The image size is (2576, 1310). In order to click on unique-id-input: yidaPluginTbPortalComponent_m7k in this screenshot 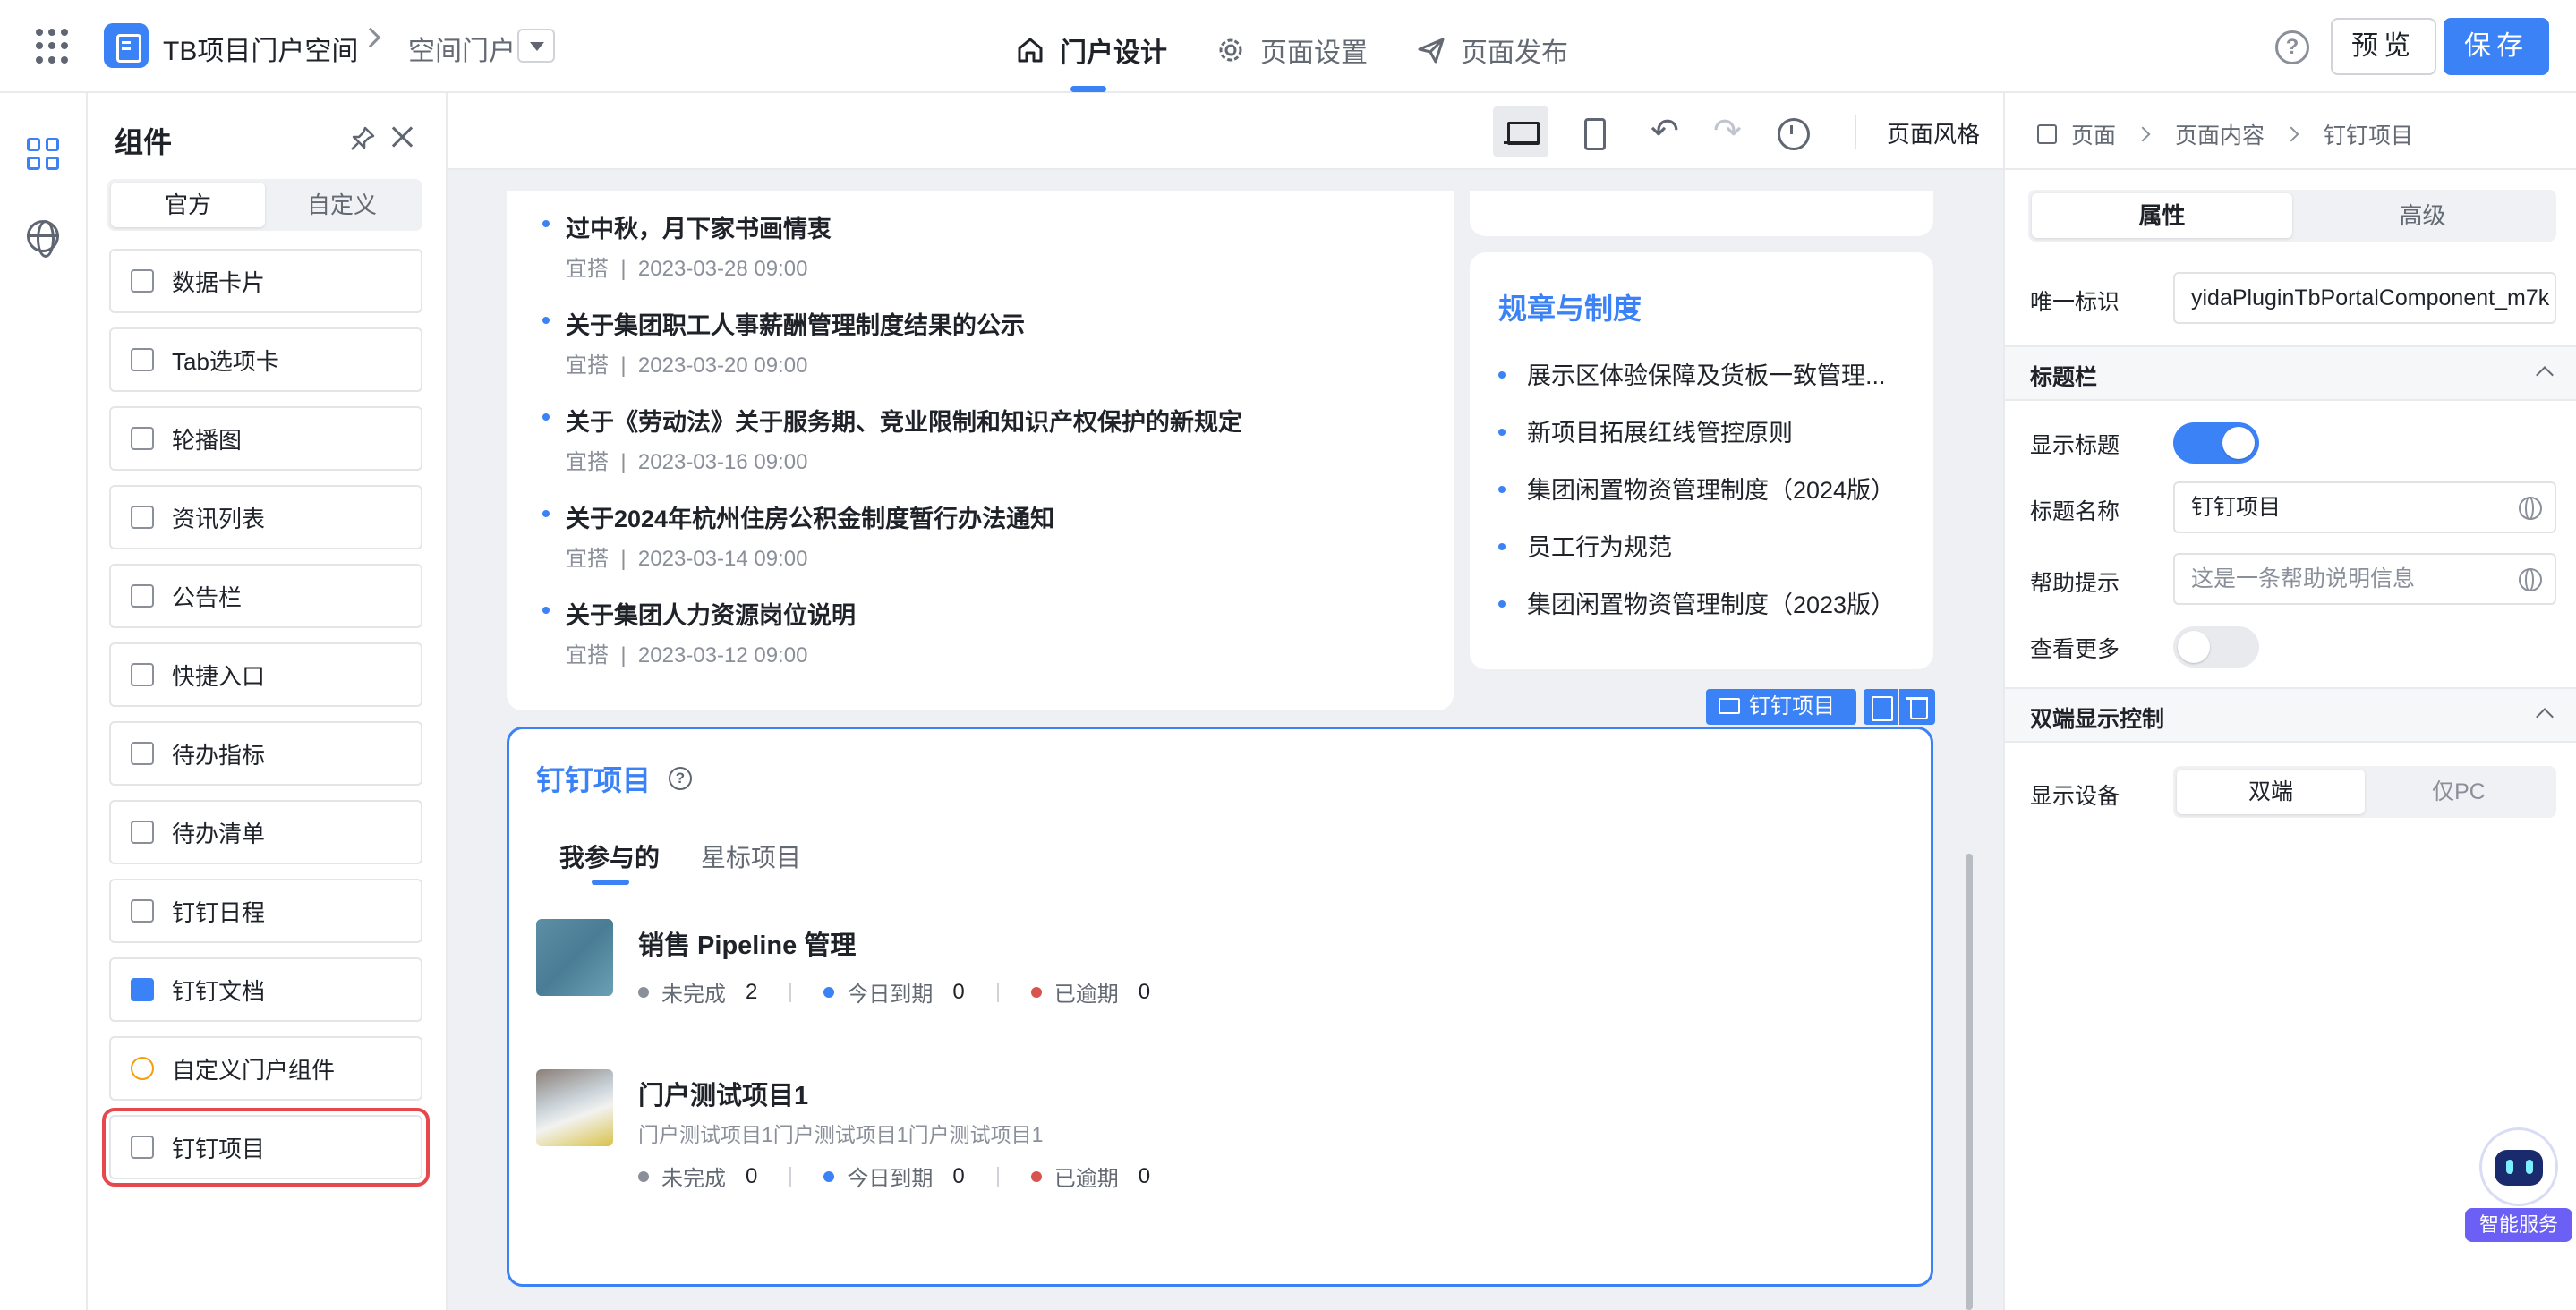, I will do `click(2364, 298)`.